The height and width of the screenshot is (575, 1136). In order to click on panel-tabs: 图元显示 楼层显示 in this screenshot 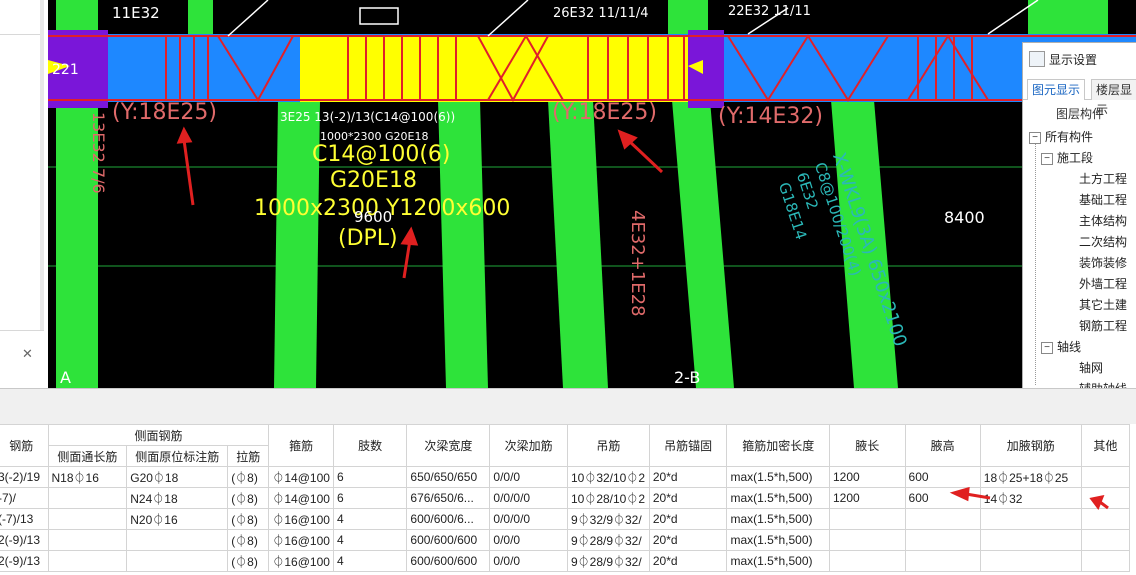, I will do `click(1079, 97)`.